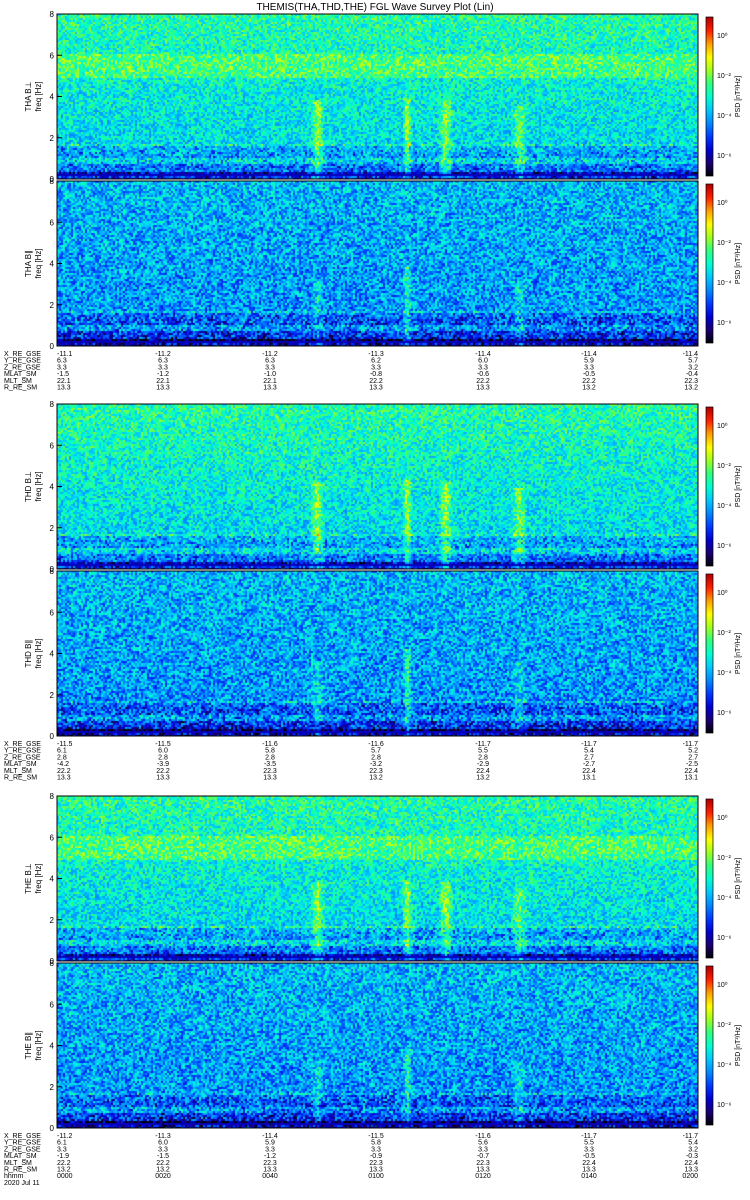  Describe the element at coordinates (28, 486) in the screenshot. I see `panel-label: THD B⊥` at that location.